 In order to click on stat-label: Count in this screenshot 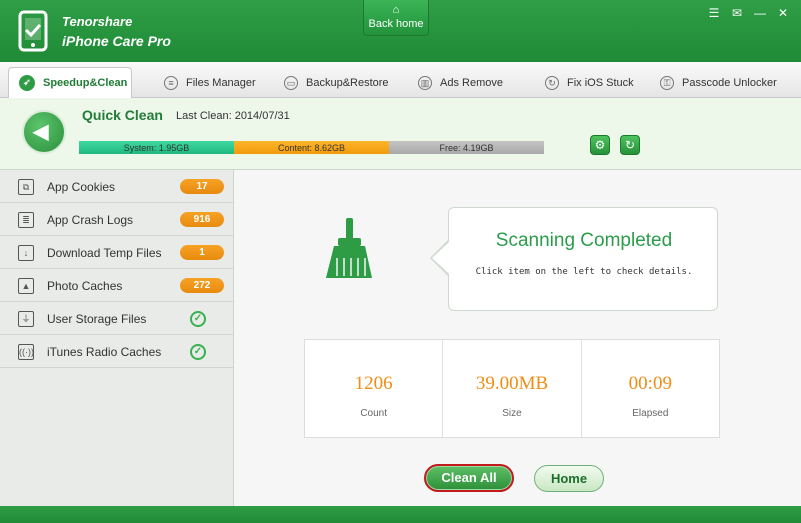, I will do `click(373, 413)`.